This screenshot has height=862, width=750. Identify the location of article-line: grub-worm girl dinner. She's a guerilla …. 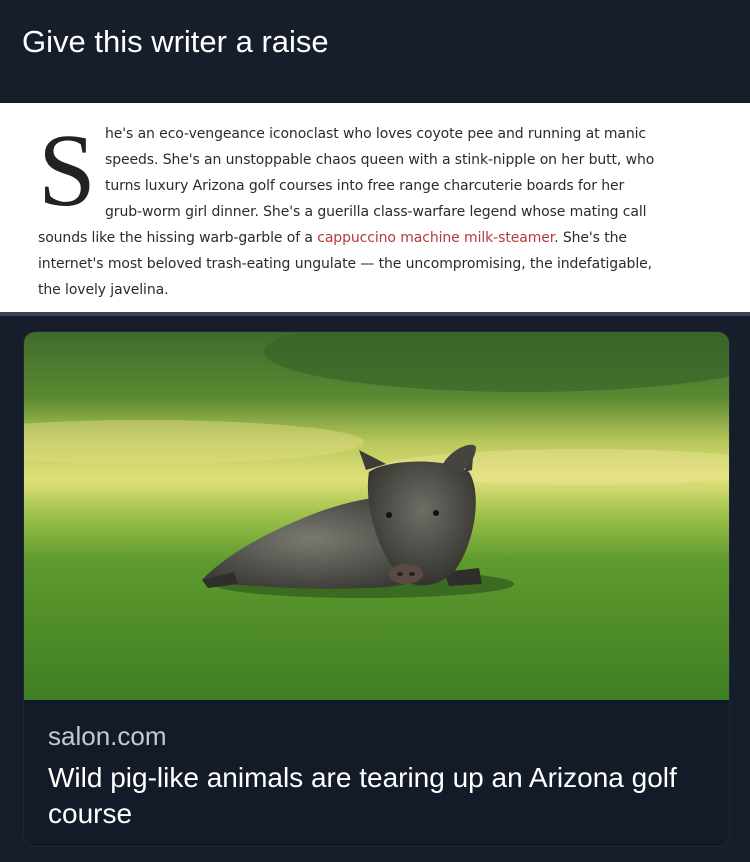
(376, 212).